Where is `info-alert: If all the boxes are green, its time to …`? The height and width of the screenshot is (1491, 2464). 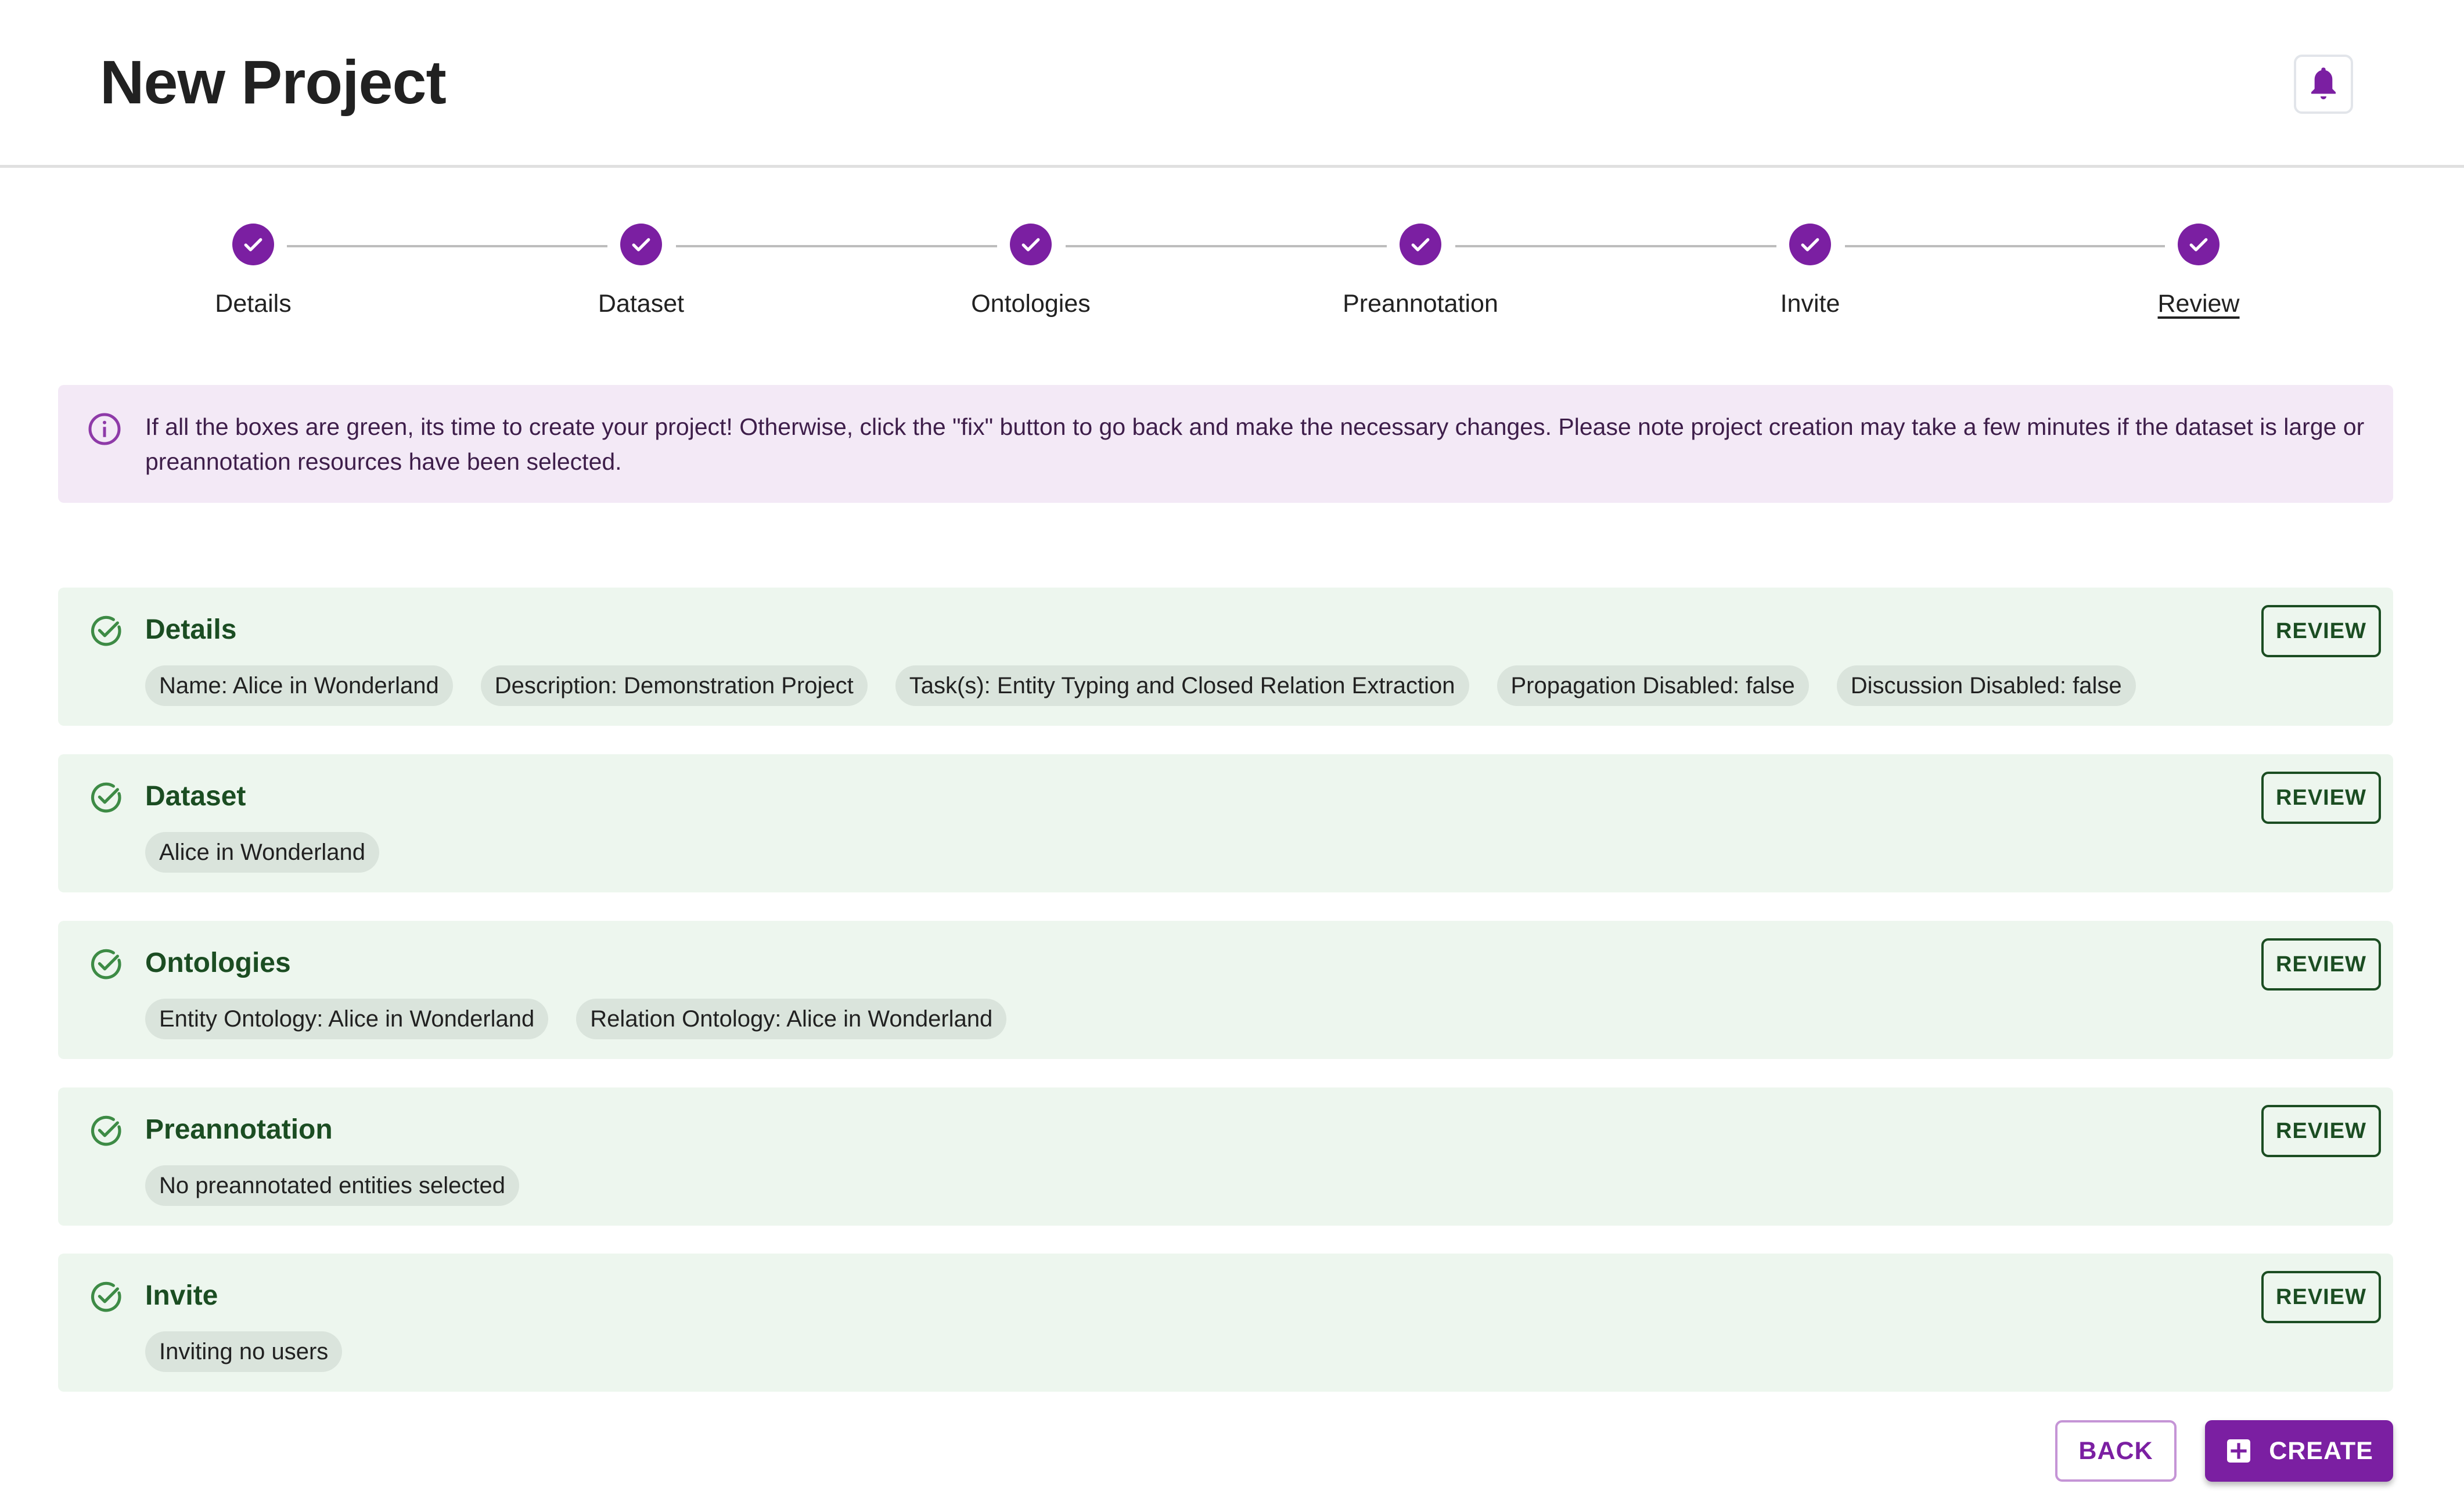
info-alert: If all the boxes are green, its time to … is located at coordinates (1226, 444).